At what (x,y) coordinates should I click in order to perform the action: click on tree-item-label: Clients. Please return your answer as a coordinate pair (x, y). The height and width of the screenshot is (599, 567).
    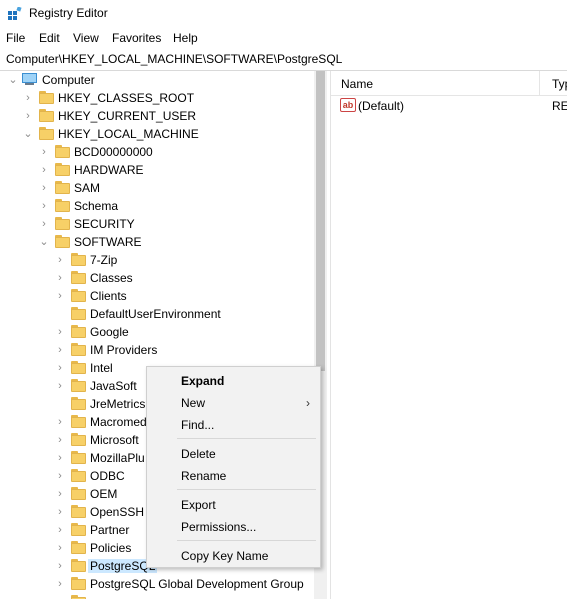
    Looking at the image, I should click on (108, 296).